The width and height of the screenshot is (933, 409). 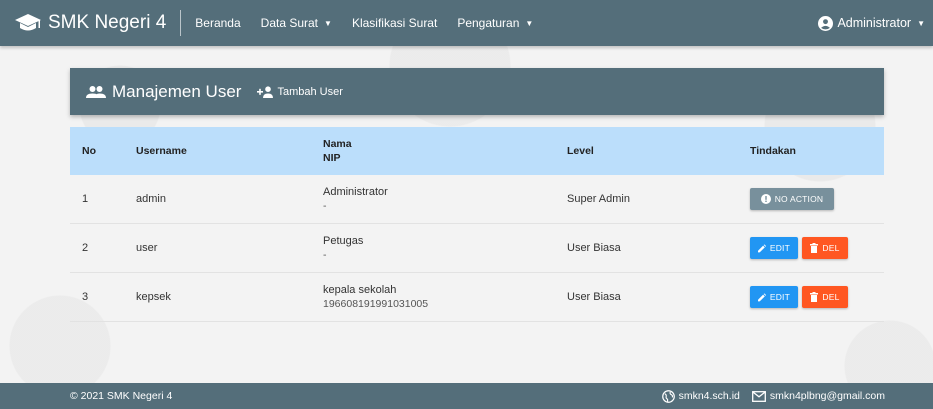 I want to click on cell-username: kepsek, so click(x=153, y=297).